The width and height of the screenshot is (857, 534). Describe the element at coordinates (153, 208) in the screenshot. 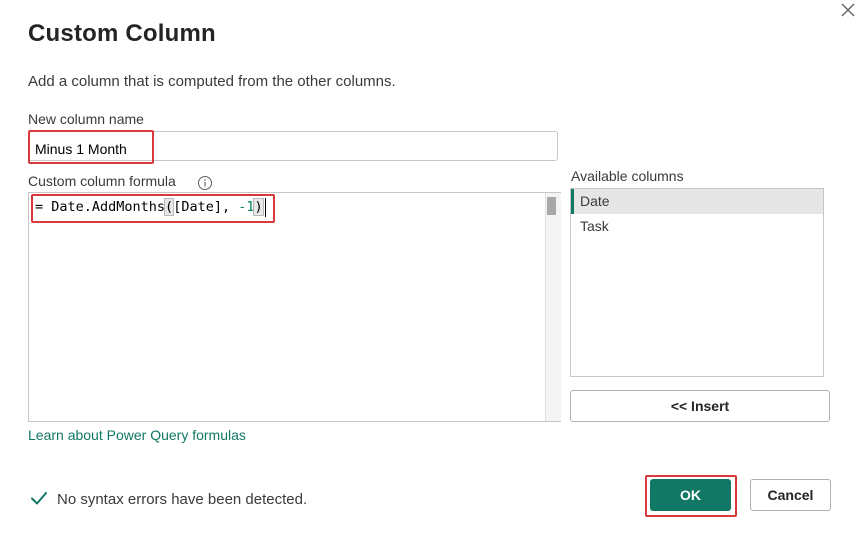

I see `formula-highlight` at that location.